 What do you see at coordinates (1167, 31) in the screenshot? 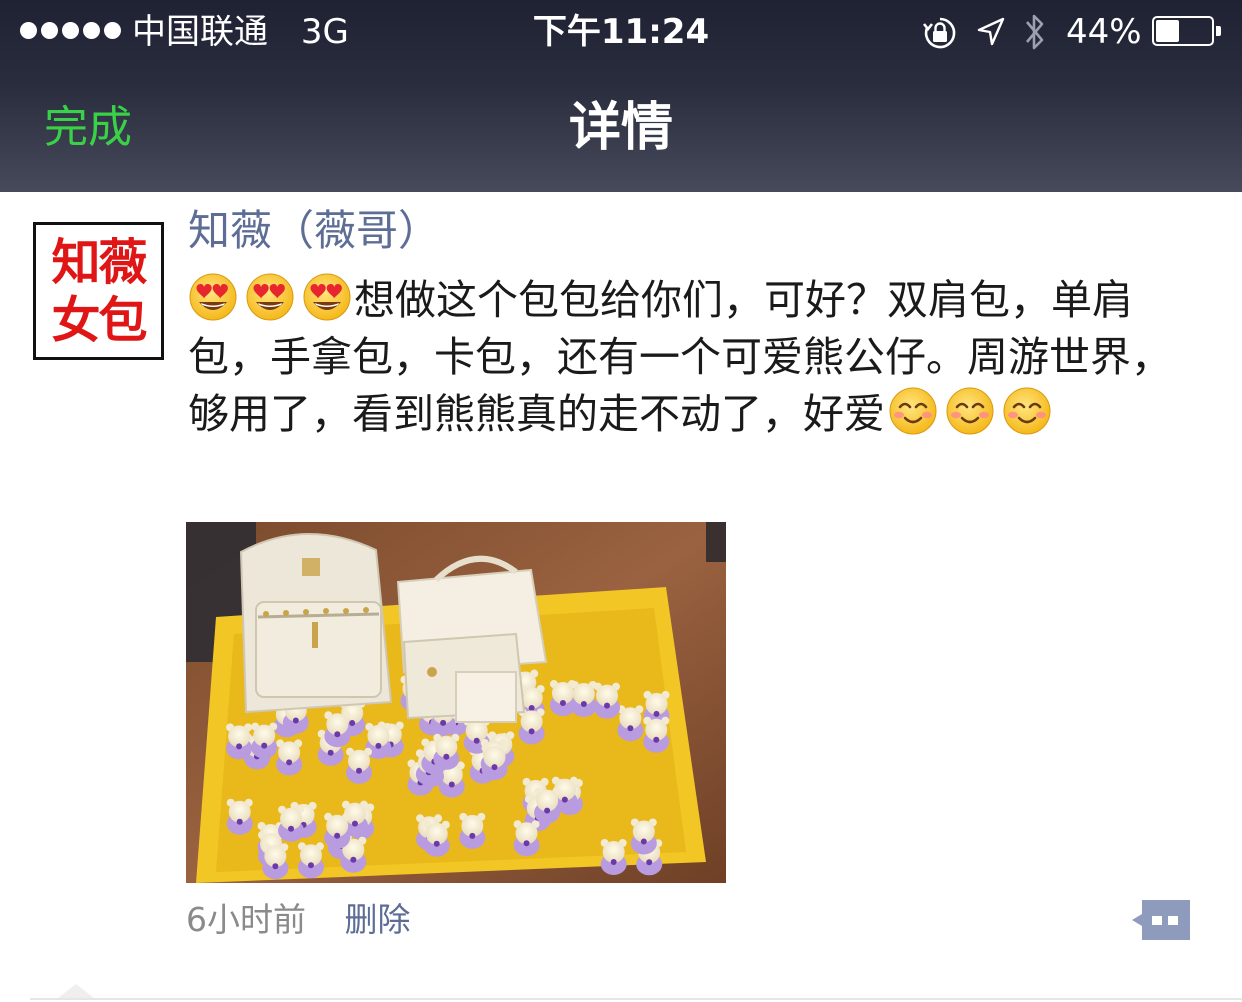
I see `battery-fill` at bounding box center [1167, 31].